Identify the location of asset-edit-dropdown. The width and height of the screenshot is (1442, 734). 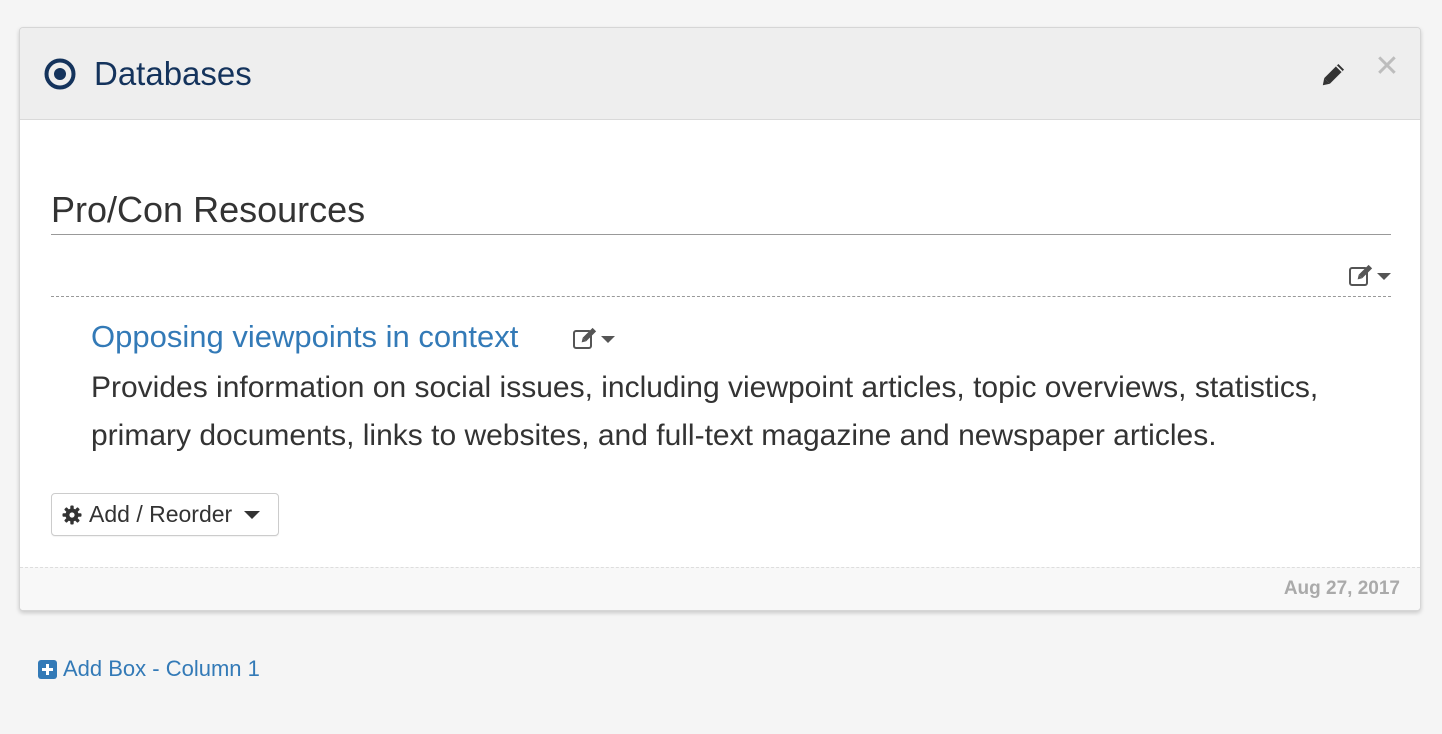
(593, 339).